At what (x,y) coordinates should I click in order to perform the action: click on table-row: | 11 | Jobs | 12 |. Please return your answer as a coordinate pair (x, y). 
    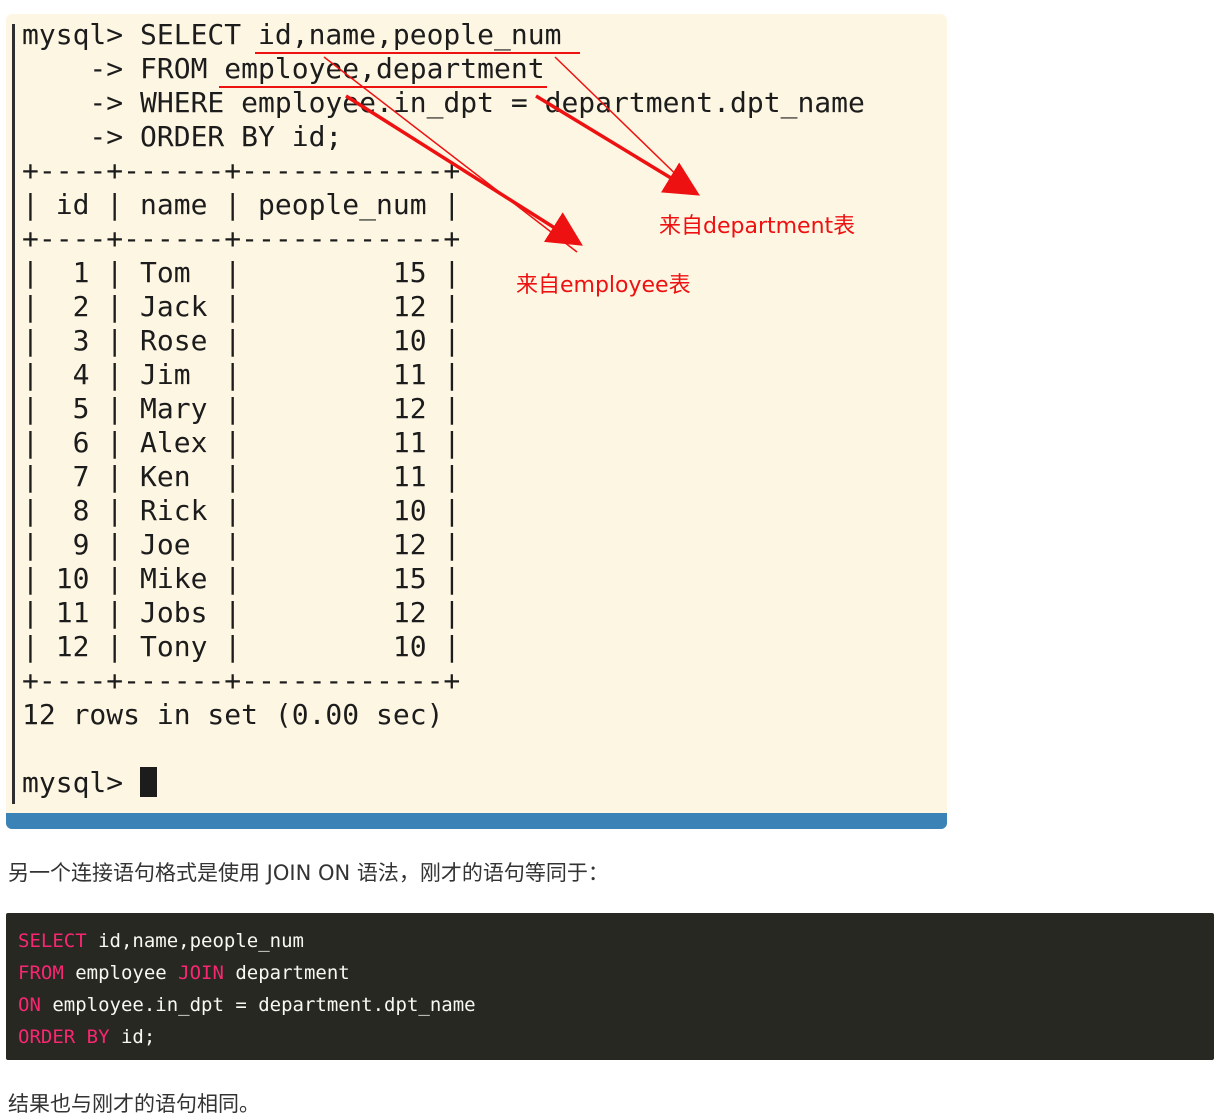
    Looking at the image, I should click on (241, 612).